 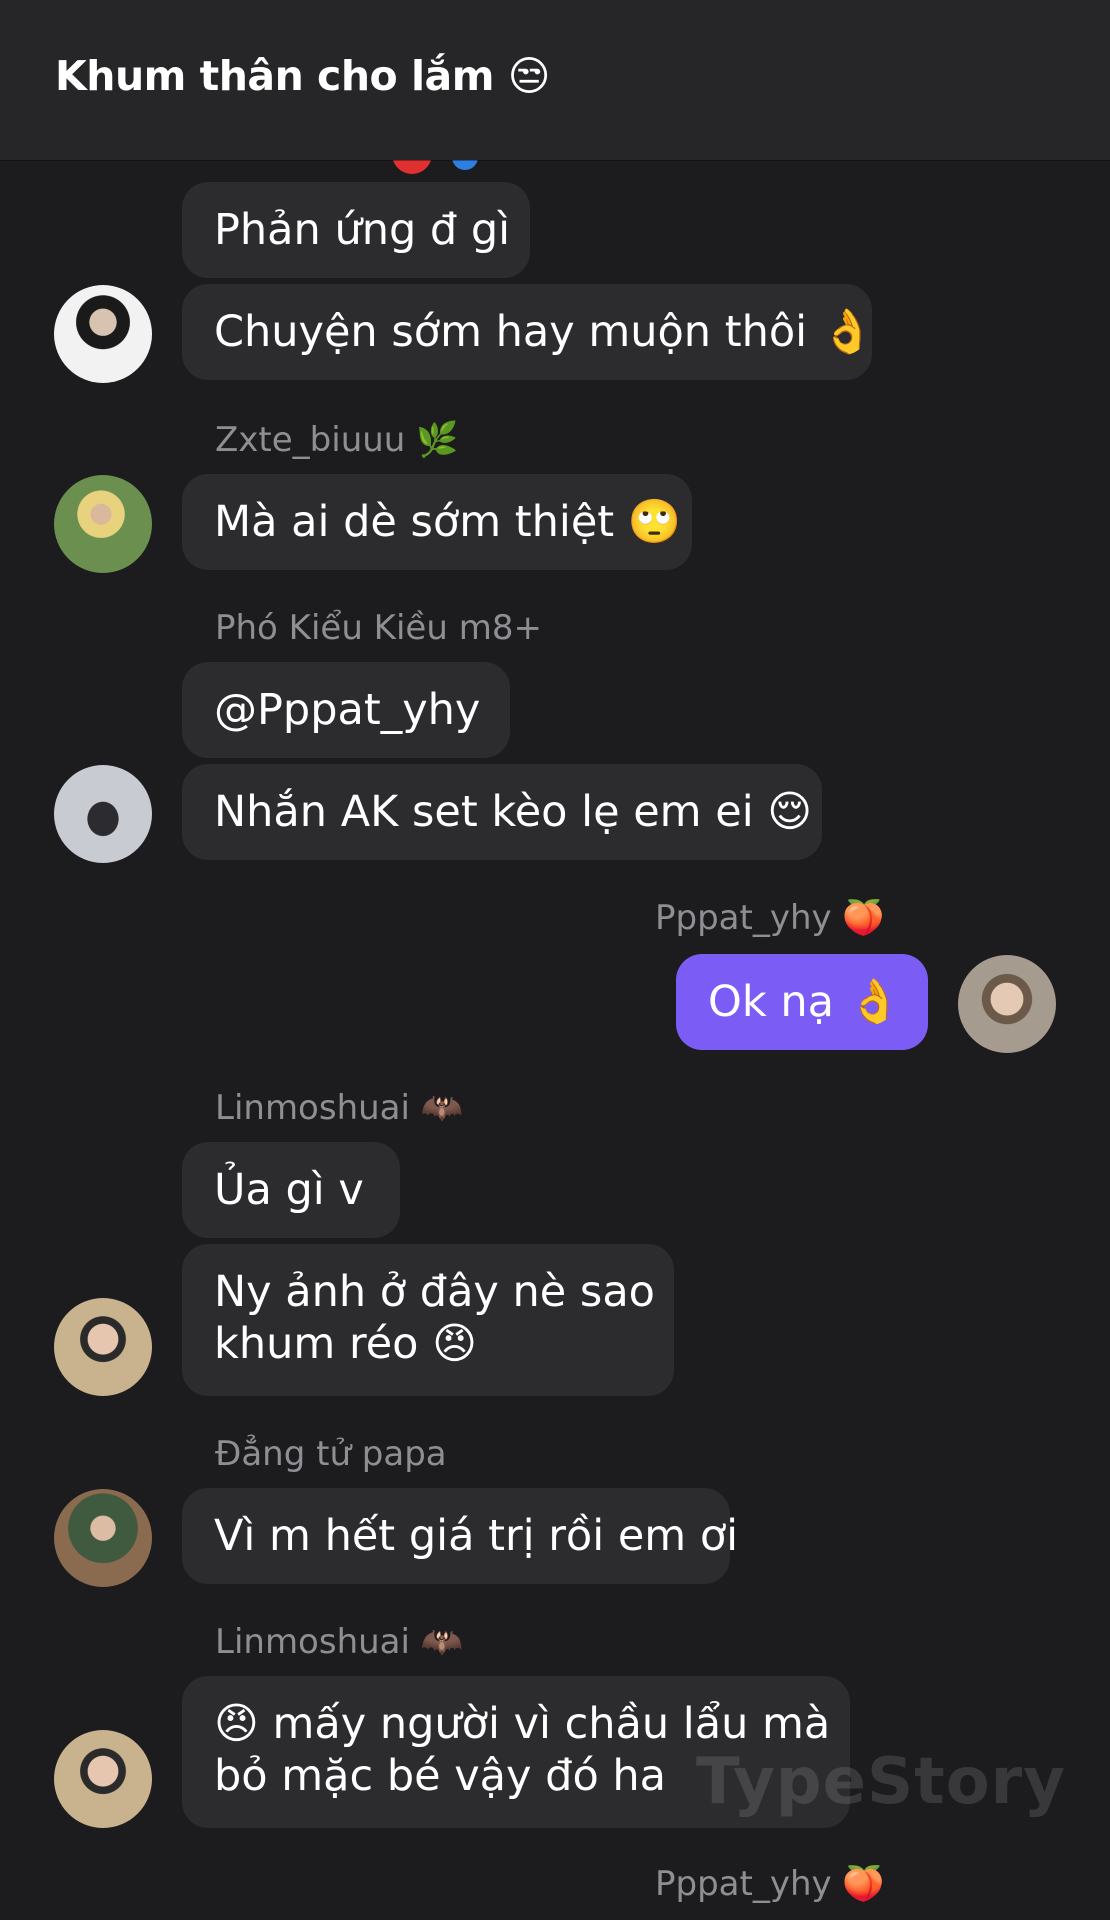 What do you see at coordinates (805, 1002) in the screenshot?
I see `message-text: Ok nạ 👌` at bounding box center [805, 1002].